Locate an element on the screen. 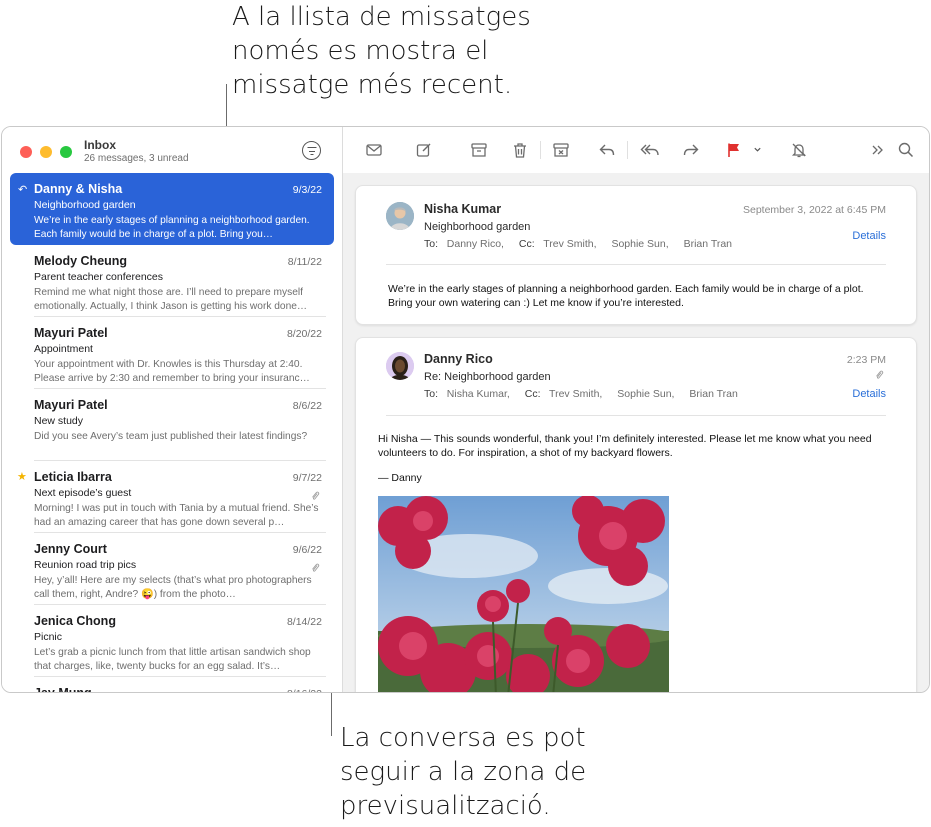 The height and width of the screenshot is (827, 931). mute-icon is located at coordinates (799, 150).